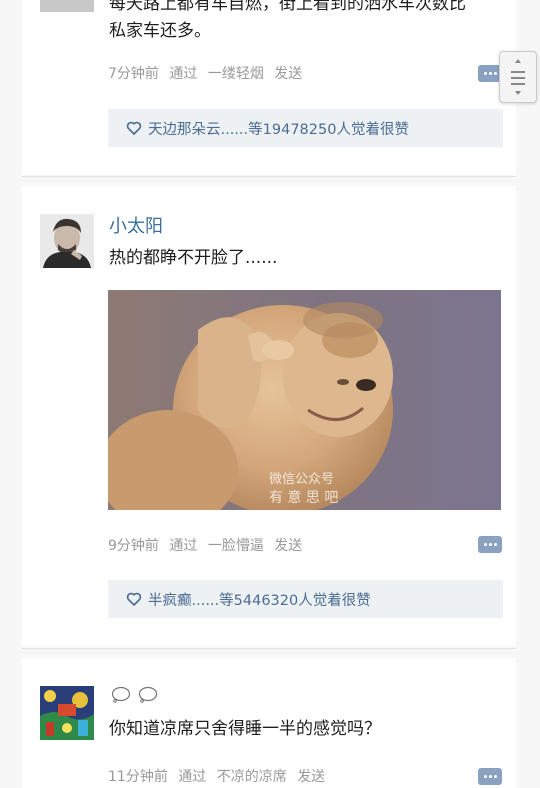 This screenshot has height=788, width=540. What do you see at coordinates (138, 777) in the screenshot?
I see `timestamp: 11分钟前` at bounding box center [138, 777].